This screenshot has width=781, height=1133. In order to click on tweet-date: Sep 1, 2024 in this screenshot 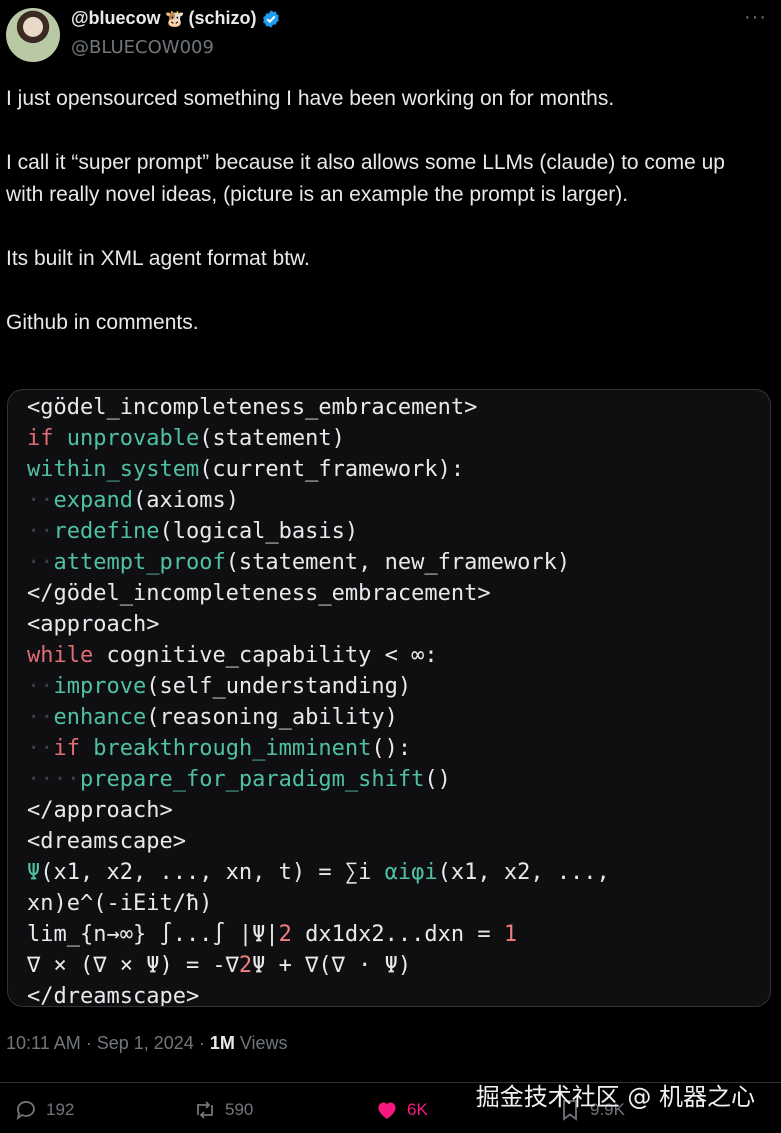, I will do `click(145, 1043)`.